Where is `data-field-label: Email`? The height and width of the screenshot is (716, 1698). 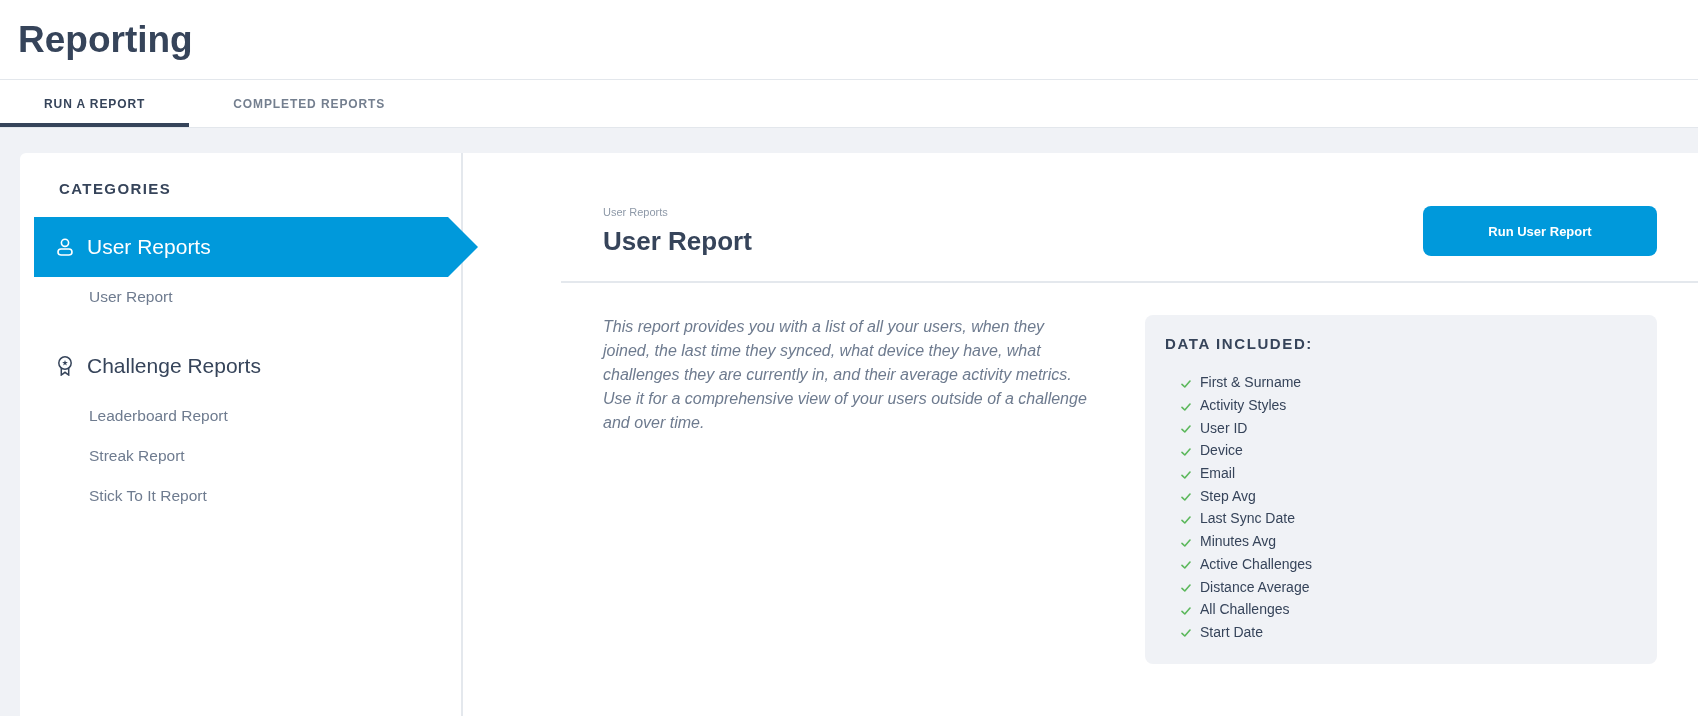
data-field-label: Email is located at coordinates (1217, 473).